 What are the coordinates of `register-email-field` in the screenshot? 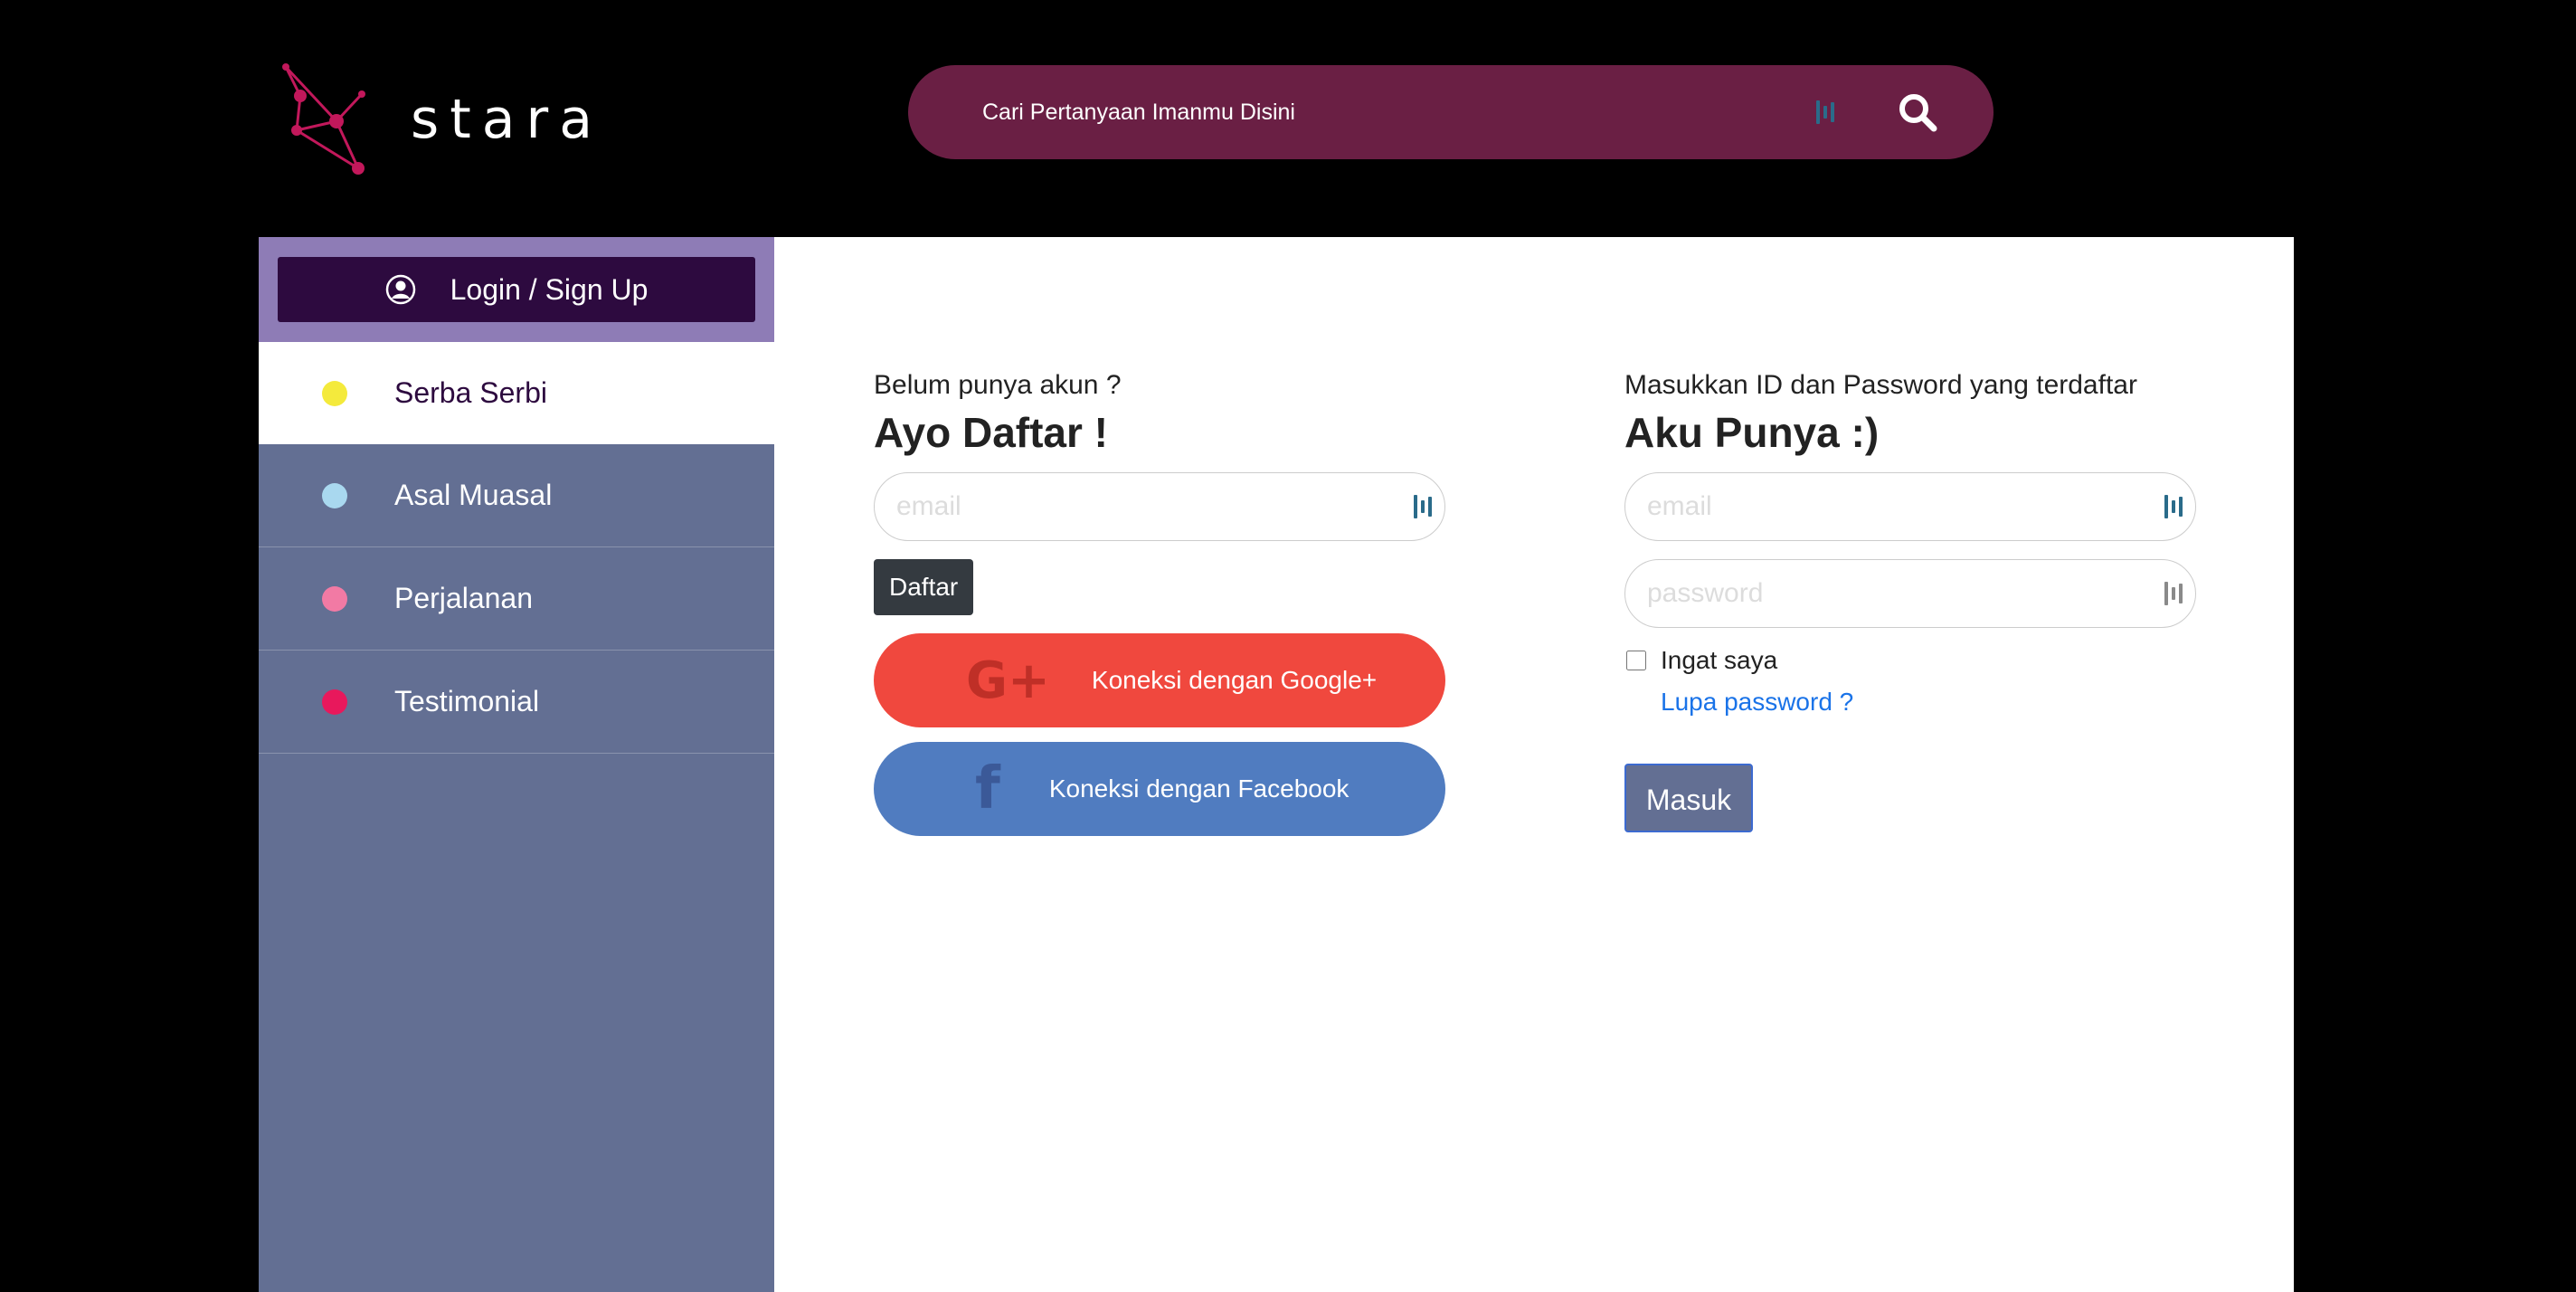 It's located at (1159, 507).